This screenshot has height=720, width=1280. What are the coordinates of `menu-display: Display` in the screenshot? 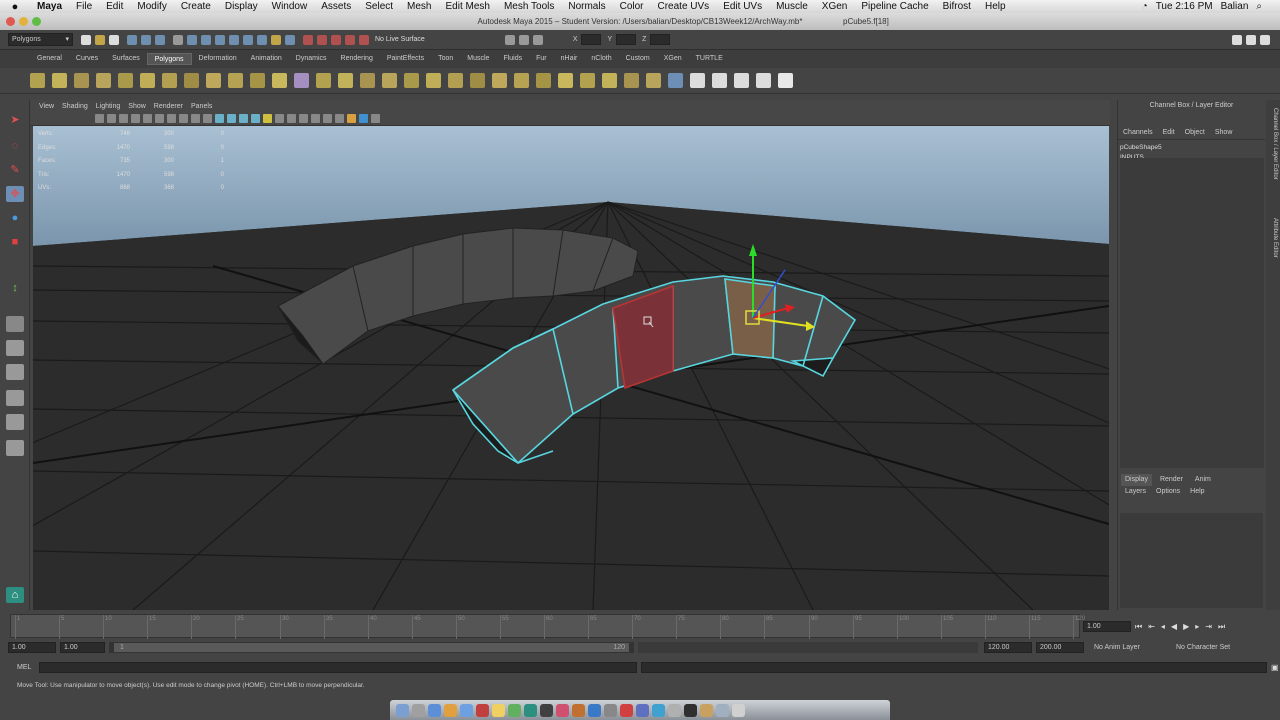 It's located at (241, 6).